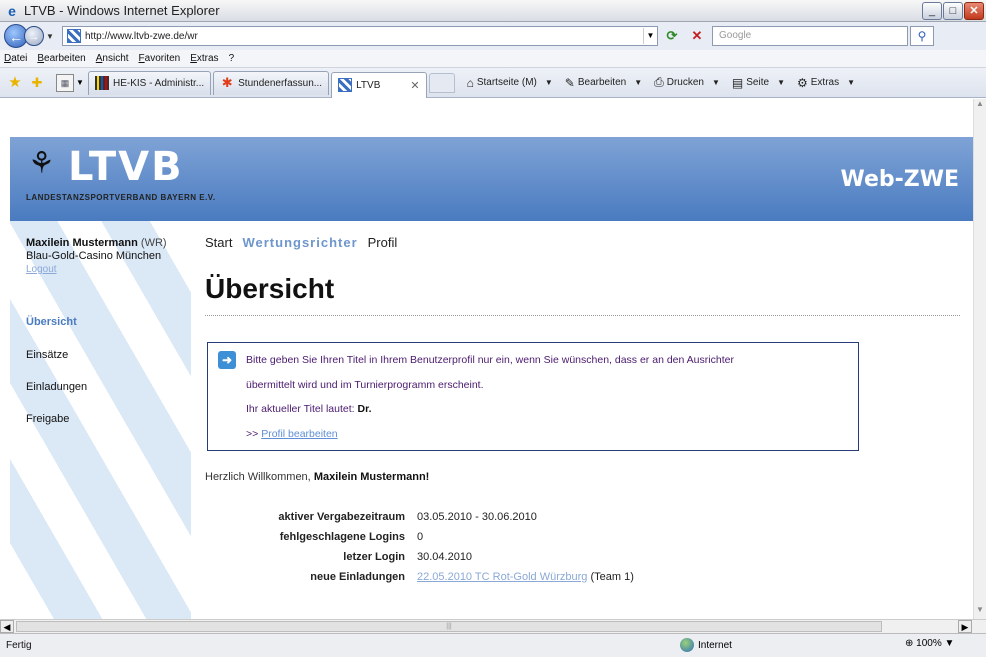  I want to click on stat-label: letzer Login, so click(374, 557).